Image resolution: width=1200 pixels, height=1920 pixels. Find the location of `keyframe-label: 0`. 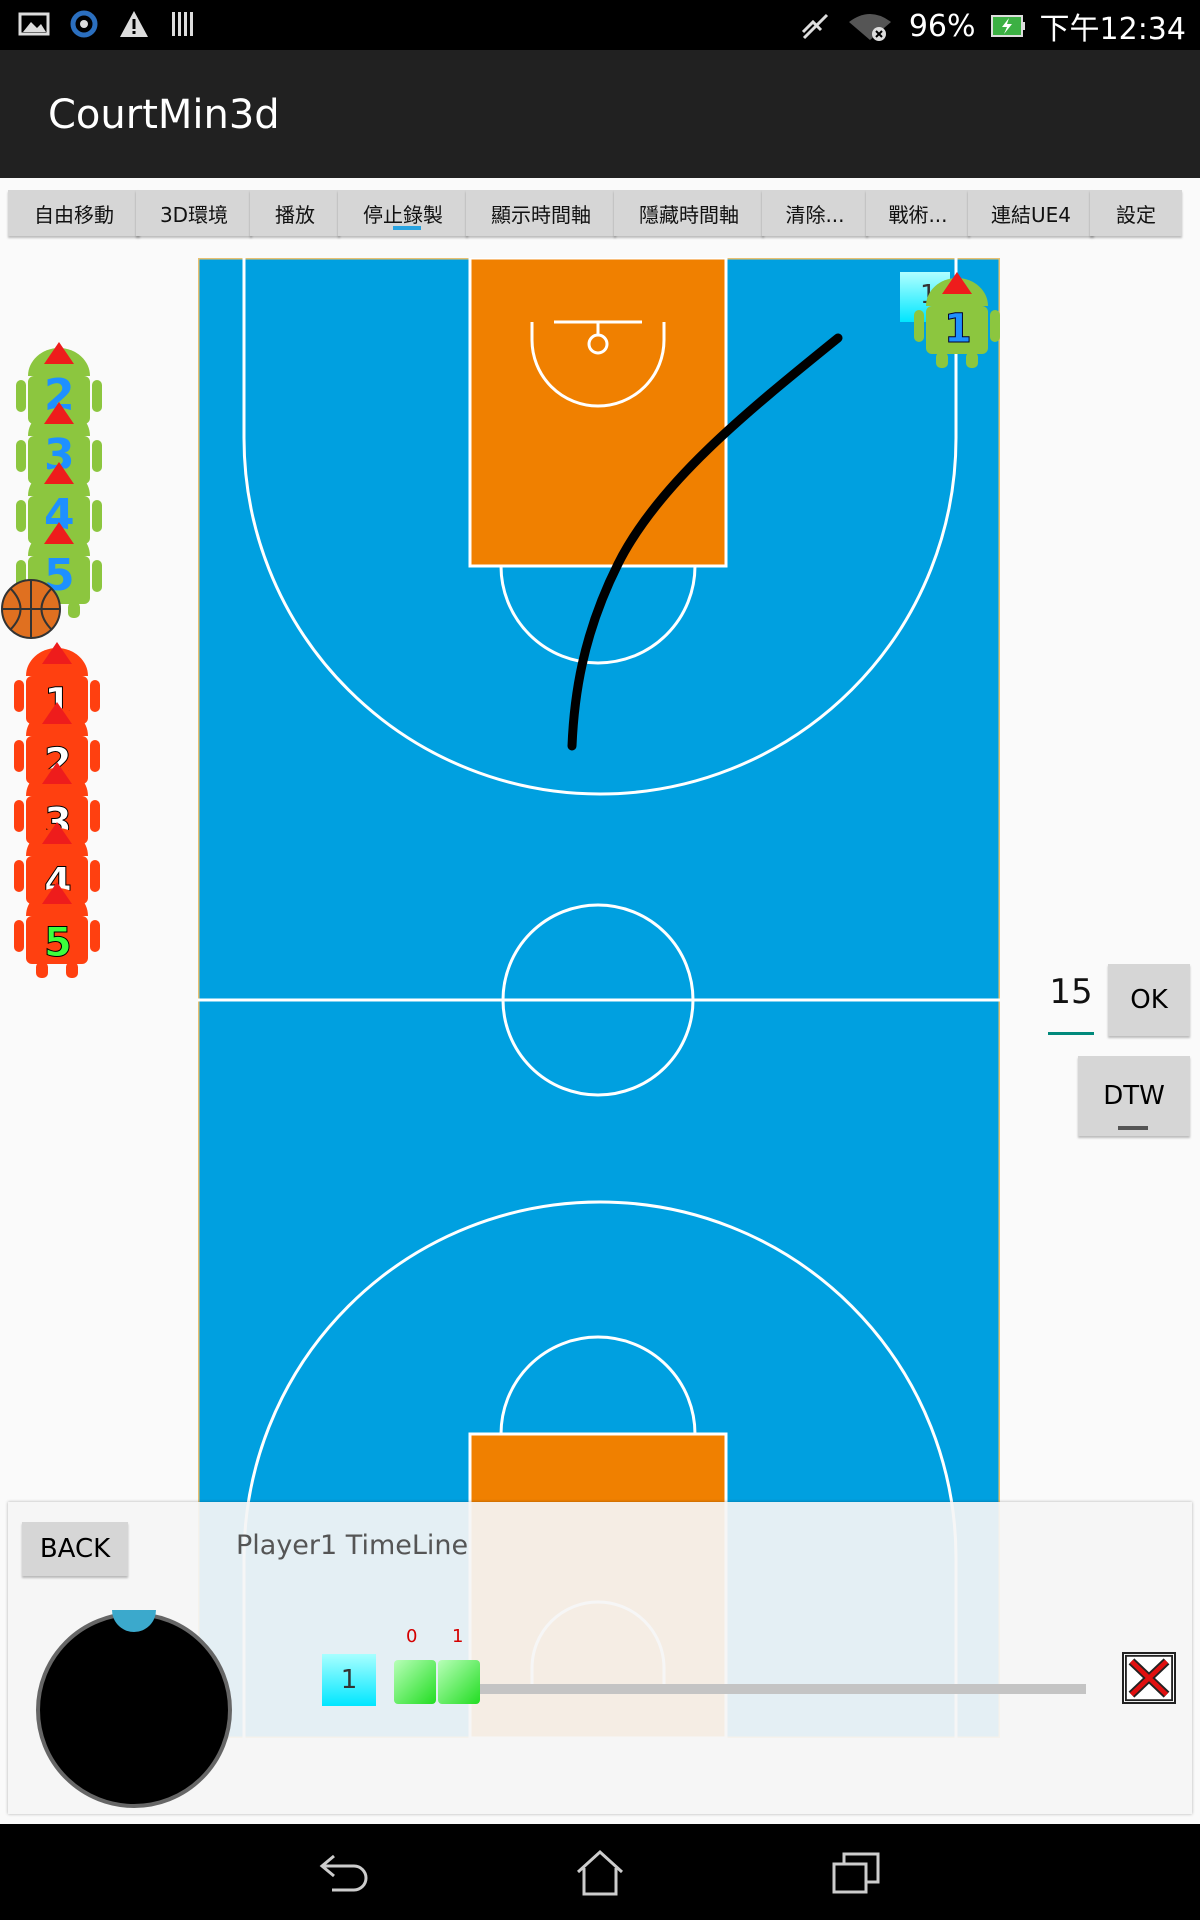

keyframe-label: 0 is located at coordinates (412, 1636).